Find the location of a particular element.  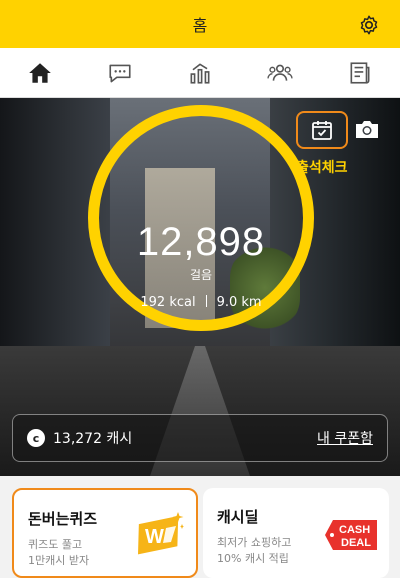

stats-icon is located at coordinates (200, 73).